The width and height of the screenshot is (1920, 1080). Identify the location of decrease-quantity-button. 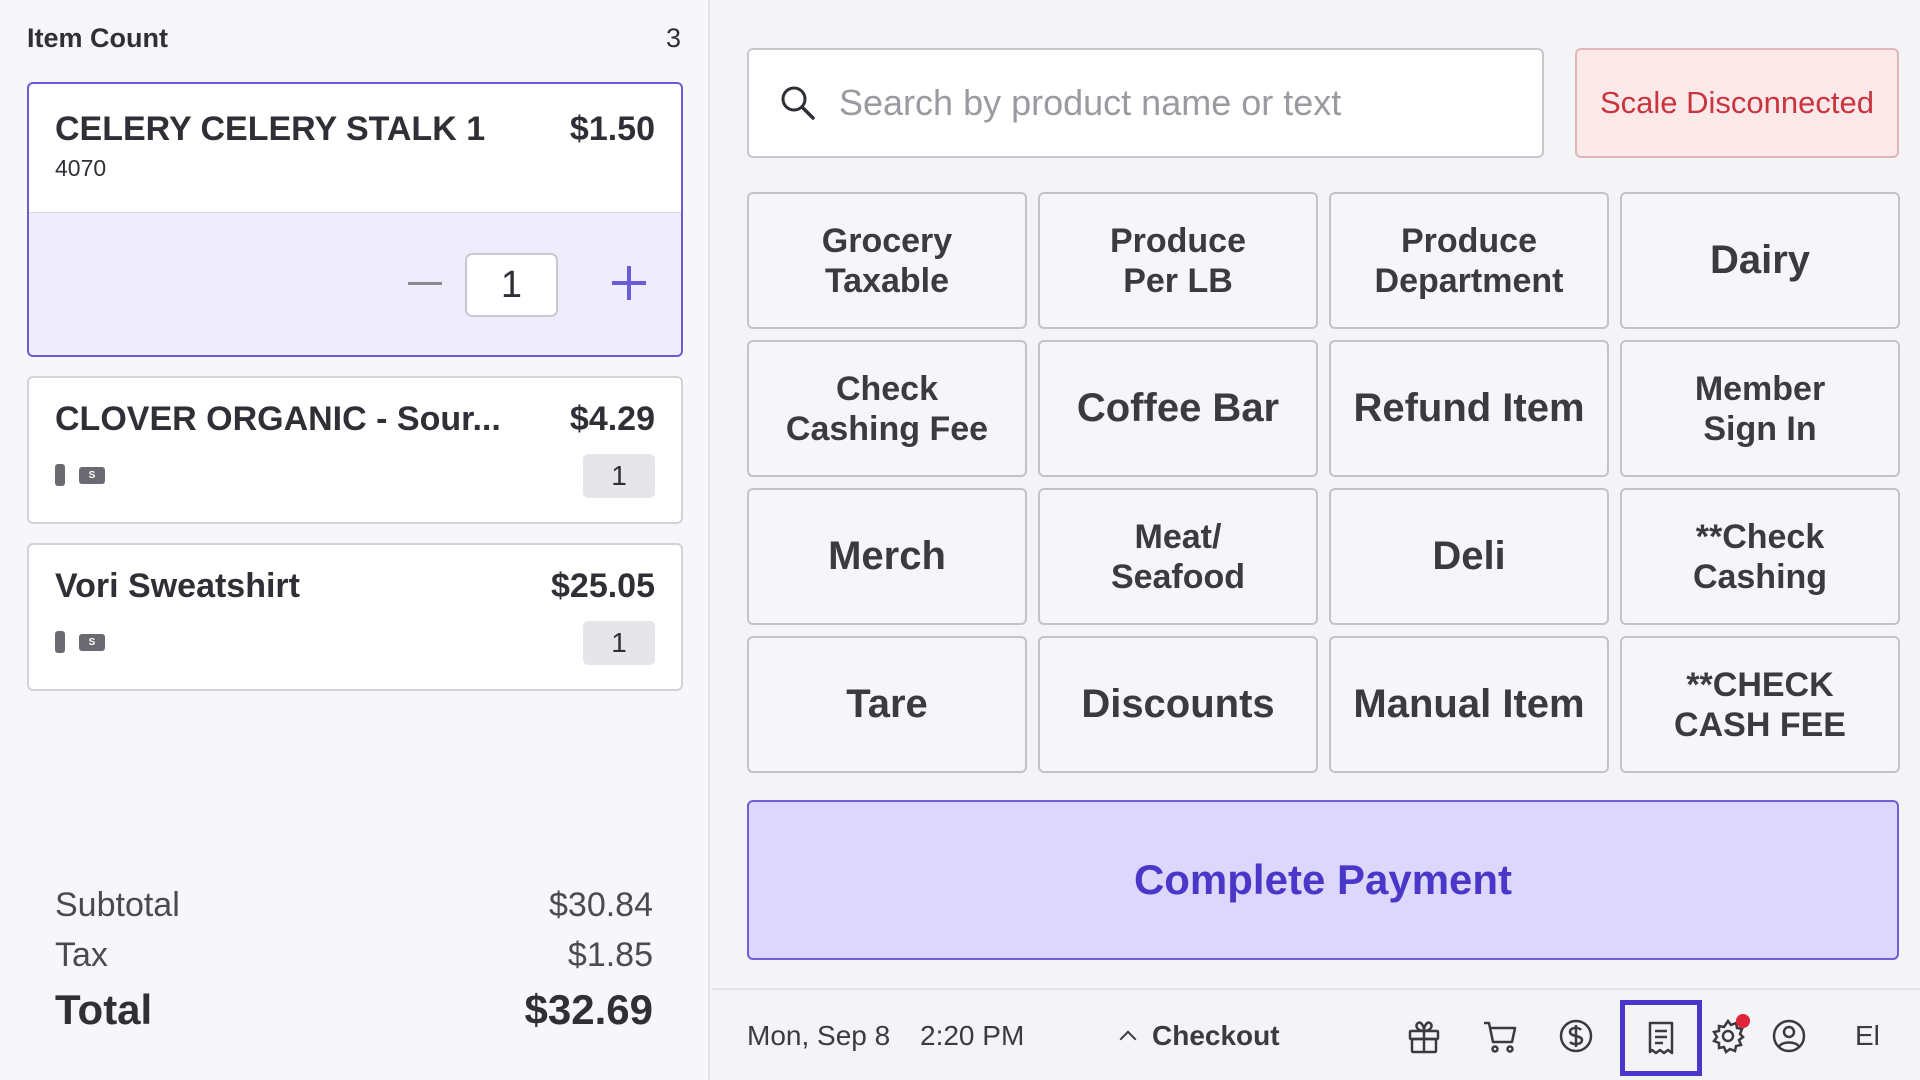
(425, 283).